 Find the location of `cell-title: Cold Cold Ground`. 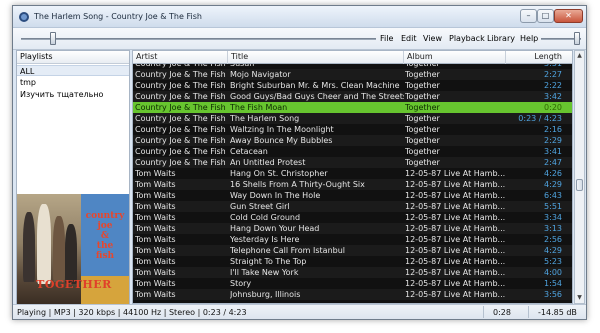

cell-title: Cold Cold Ground is located at coordinates (265, 217).